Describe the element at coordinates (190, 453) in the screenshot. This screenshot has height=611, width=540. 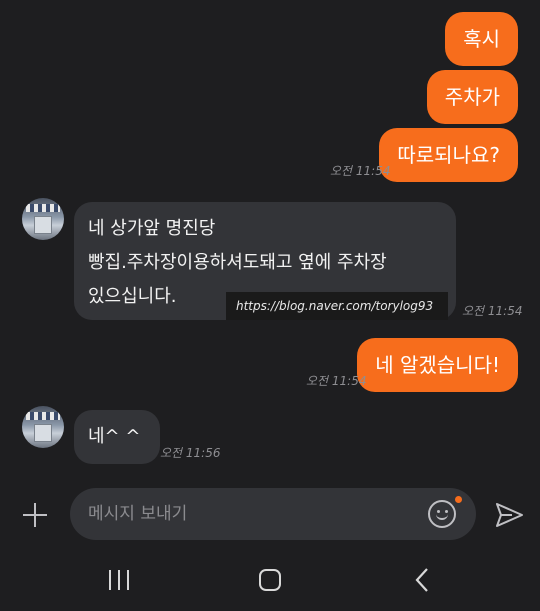
I see `message-timestamp: 오전 11:56` at that location.